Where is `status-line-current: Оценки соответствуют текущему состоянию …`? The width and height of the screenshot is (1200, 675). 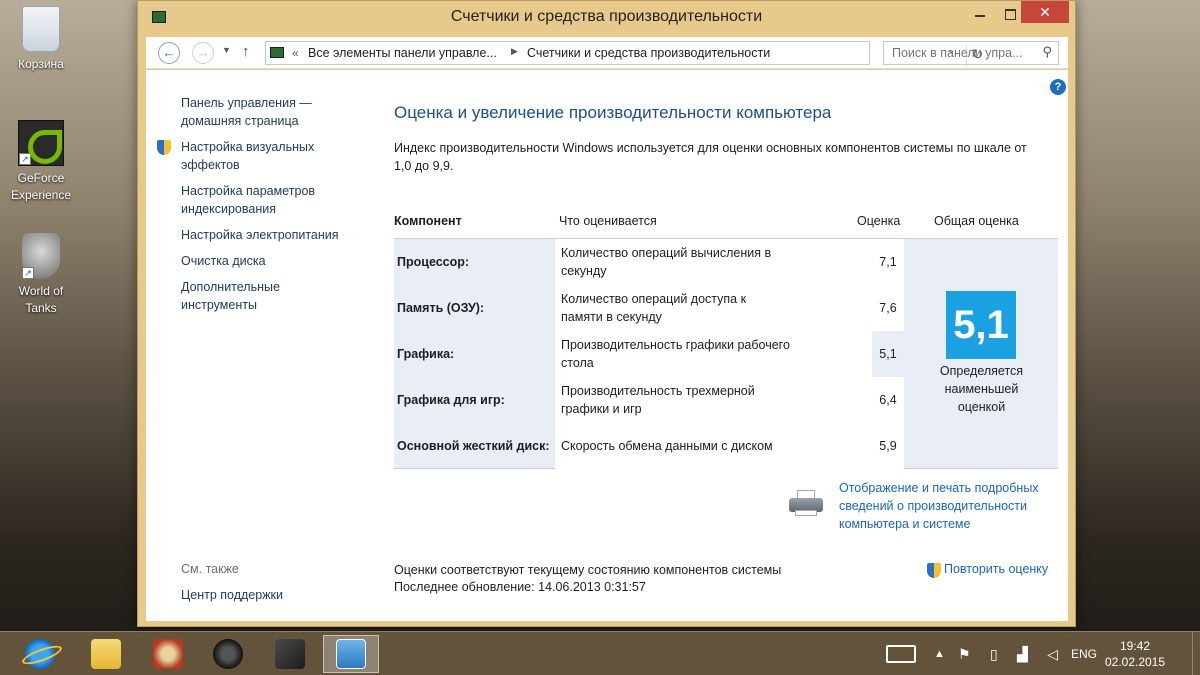
status-line-current: Оценки соответствуют текущему состоянию … is located at coordinates (588, 570).